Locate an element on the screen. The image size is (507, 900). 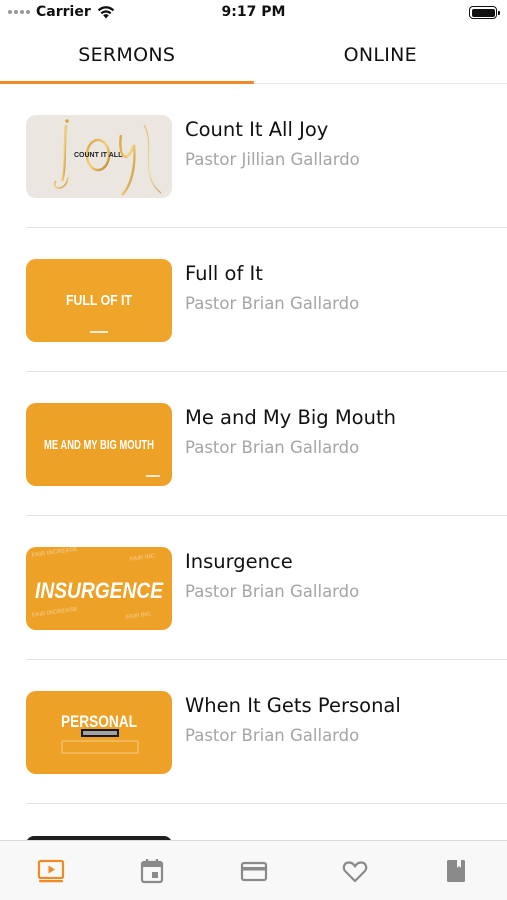
segmented-tabs: SERMONS ONLINE is located at coordinates (253, 58).